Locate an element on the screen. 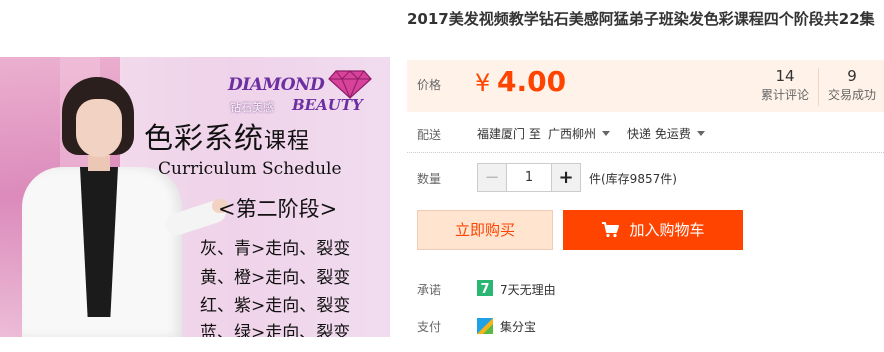 This screenshot has width=884, height=352. shipping-from: 福建厦门 至 is located at coordinates (509, 134).